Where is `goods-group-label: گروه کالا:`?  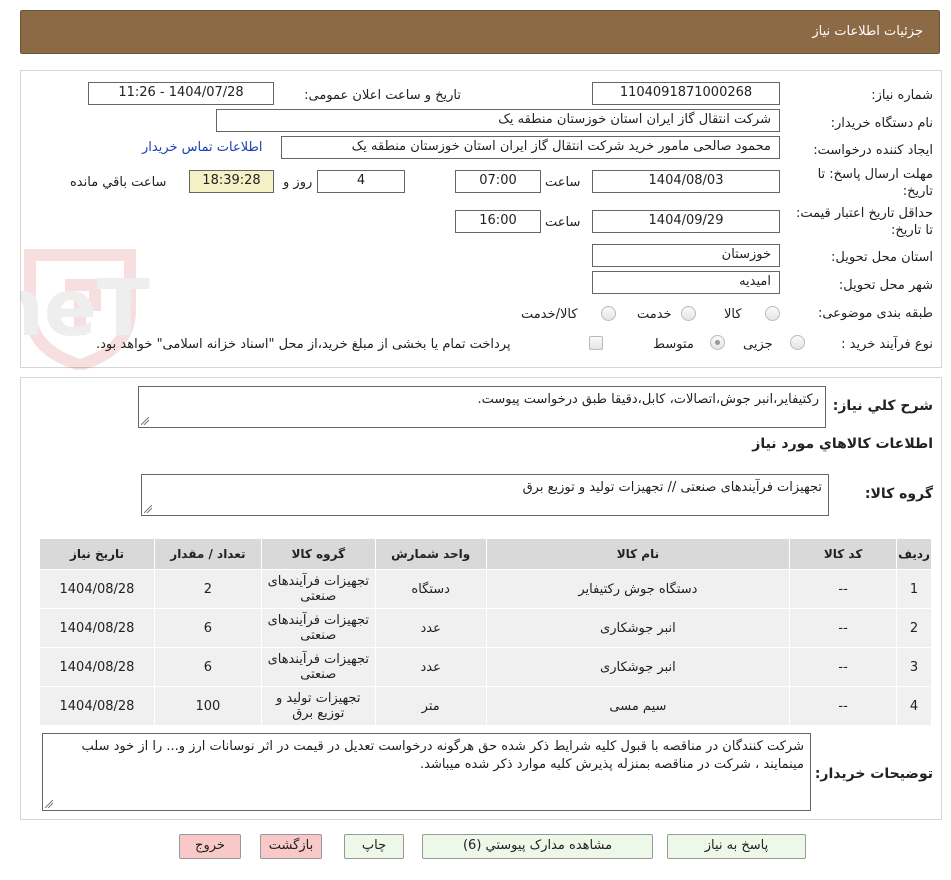
goods-group-label: گروه کالا: is located at coordinates (898, 494).